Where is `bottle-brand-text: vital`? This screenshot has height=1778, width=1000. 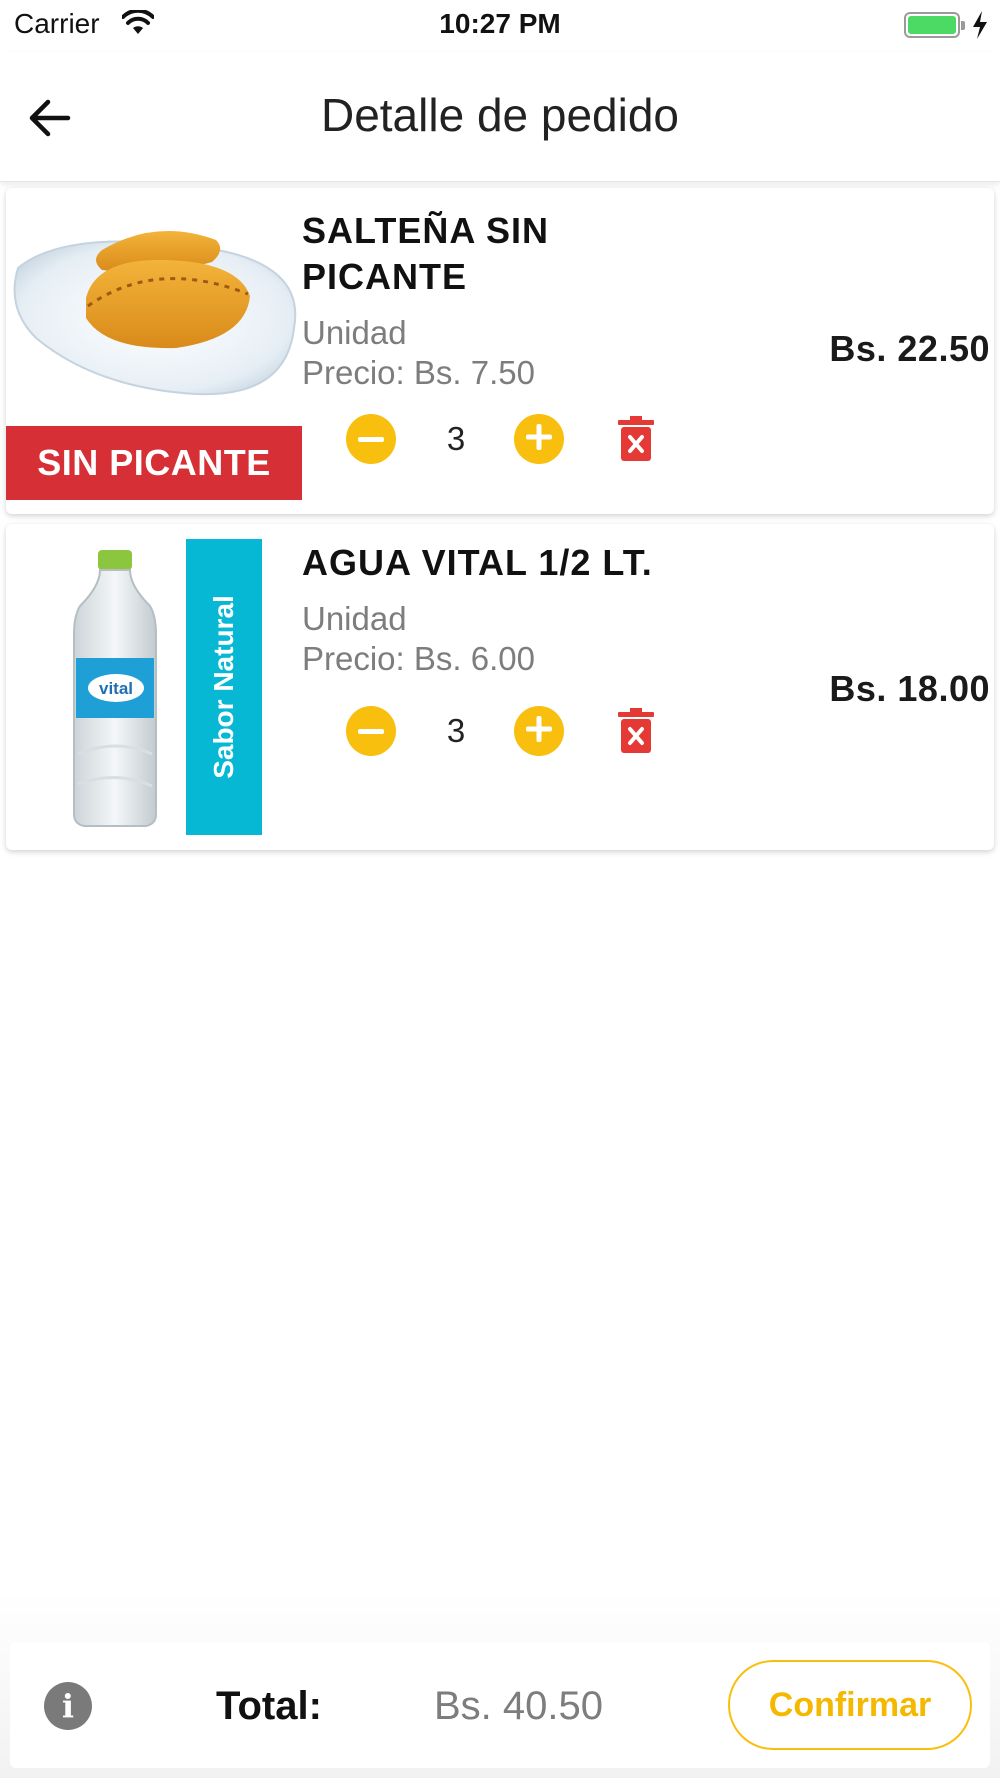 bottle-brand-text: vital is located at coordinates (116, 688).